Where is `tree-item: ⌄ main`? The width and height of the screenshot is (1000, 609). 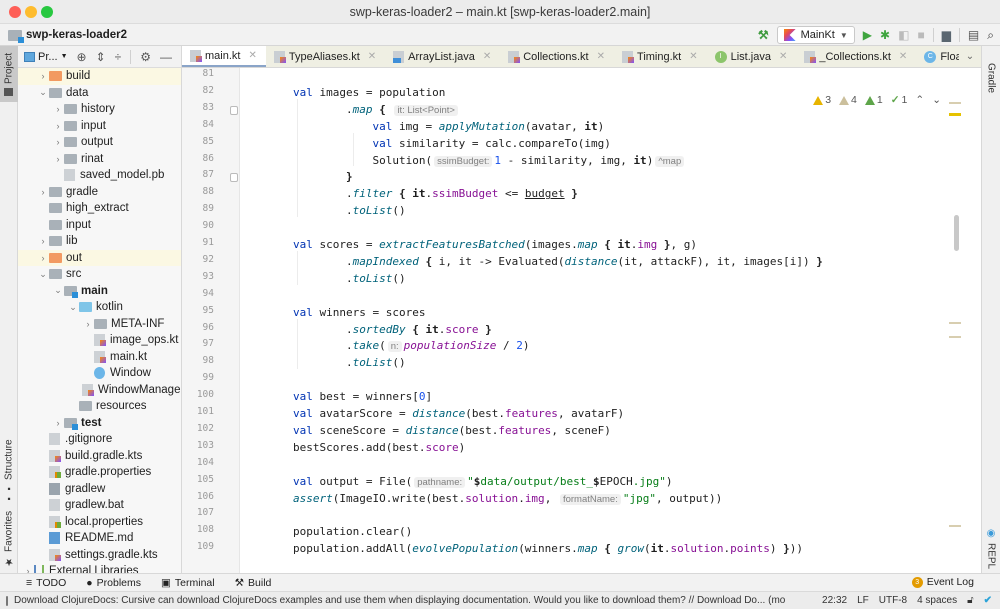 tree-item: ⌄ main is located at coordinates (99, 291).